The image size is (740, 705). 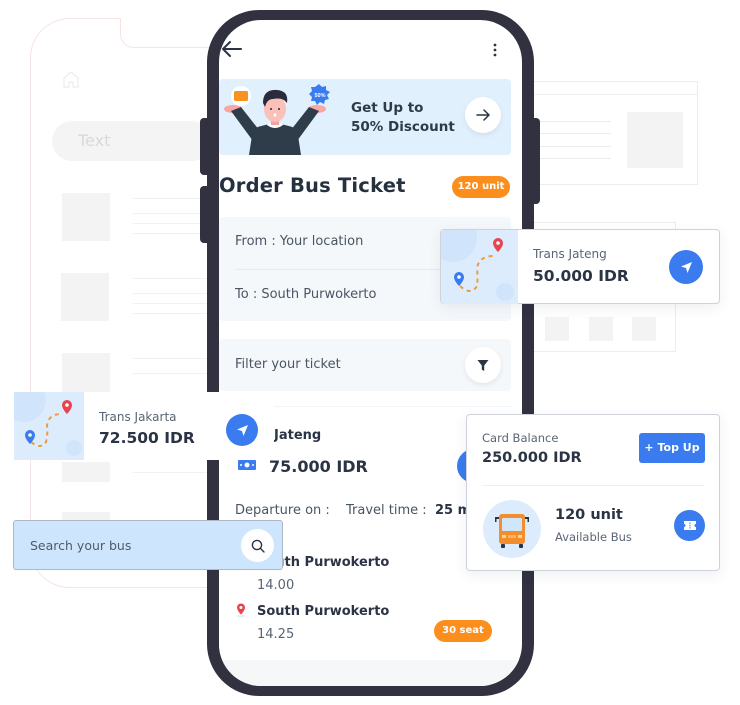 What do you see at coordinates (386, 510) in the screenshot?
I see `travel-time-label: Travel time :` at bounding box center [386, 510].